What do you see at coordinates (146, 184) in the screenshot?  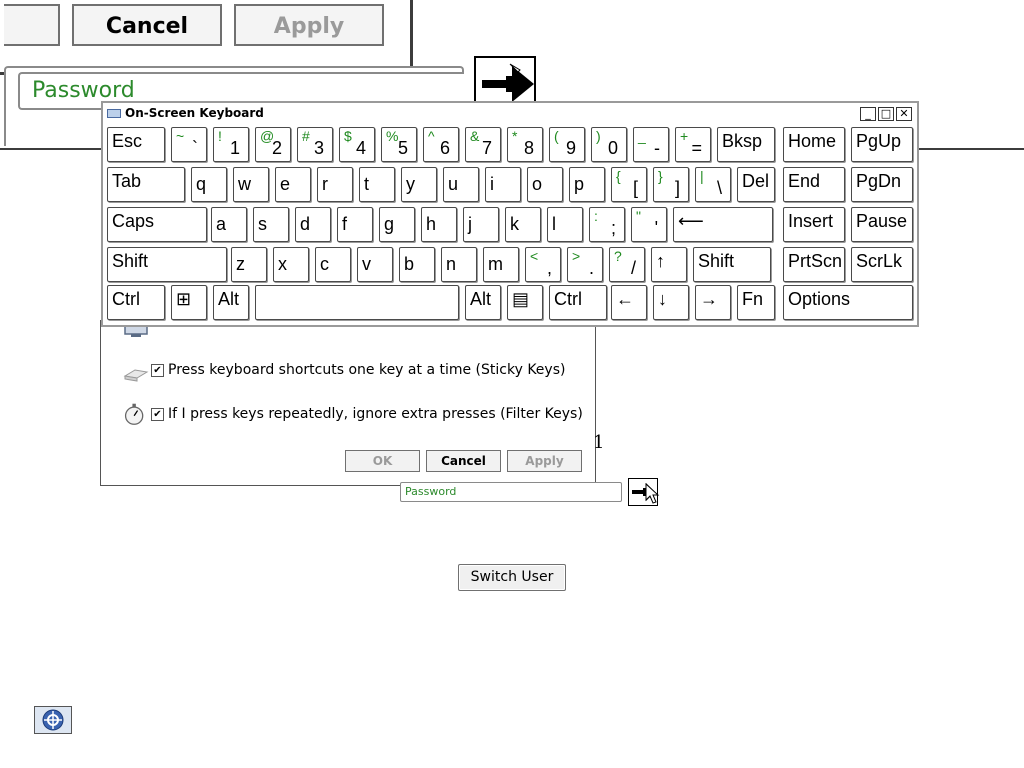 I see `key-tab: Tab` at bounding box center [146, 184].